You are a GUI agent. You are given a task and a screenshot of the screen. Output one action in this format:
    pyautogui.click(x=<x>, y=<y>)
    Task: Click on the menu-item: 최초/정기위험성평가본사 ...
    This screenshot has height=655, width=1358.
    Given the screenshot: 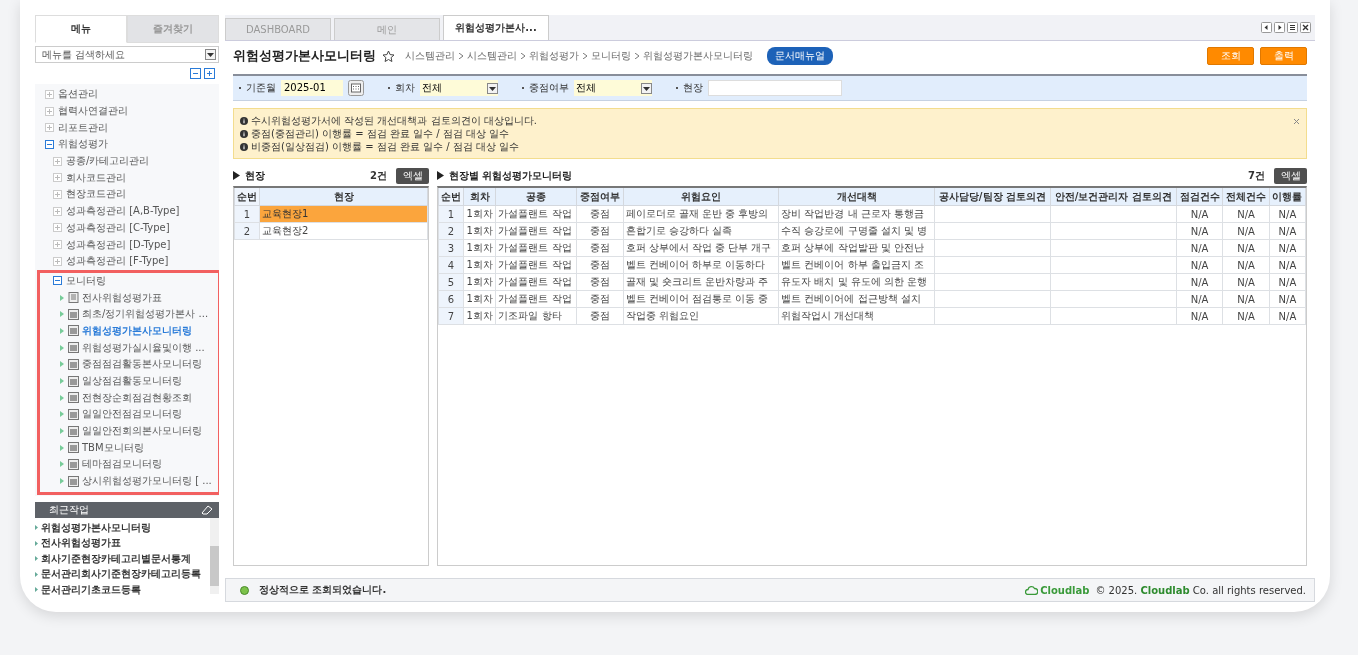 What is the action you would take?
    pyautogui.click(x=145, y=314)
    